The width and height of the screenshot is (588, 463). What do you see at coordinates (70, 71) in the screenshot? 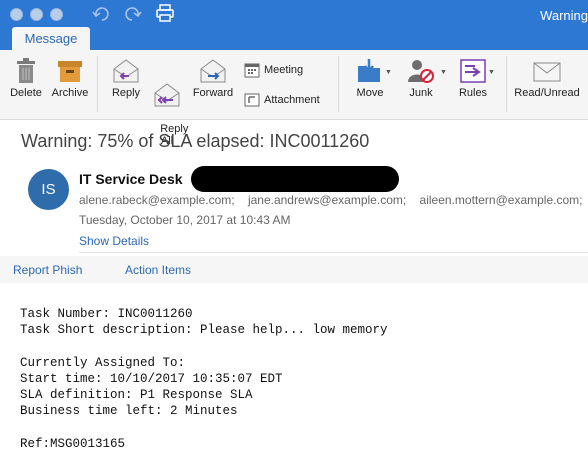
I see `archive-box-icon` at bounding box center [70, 71].